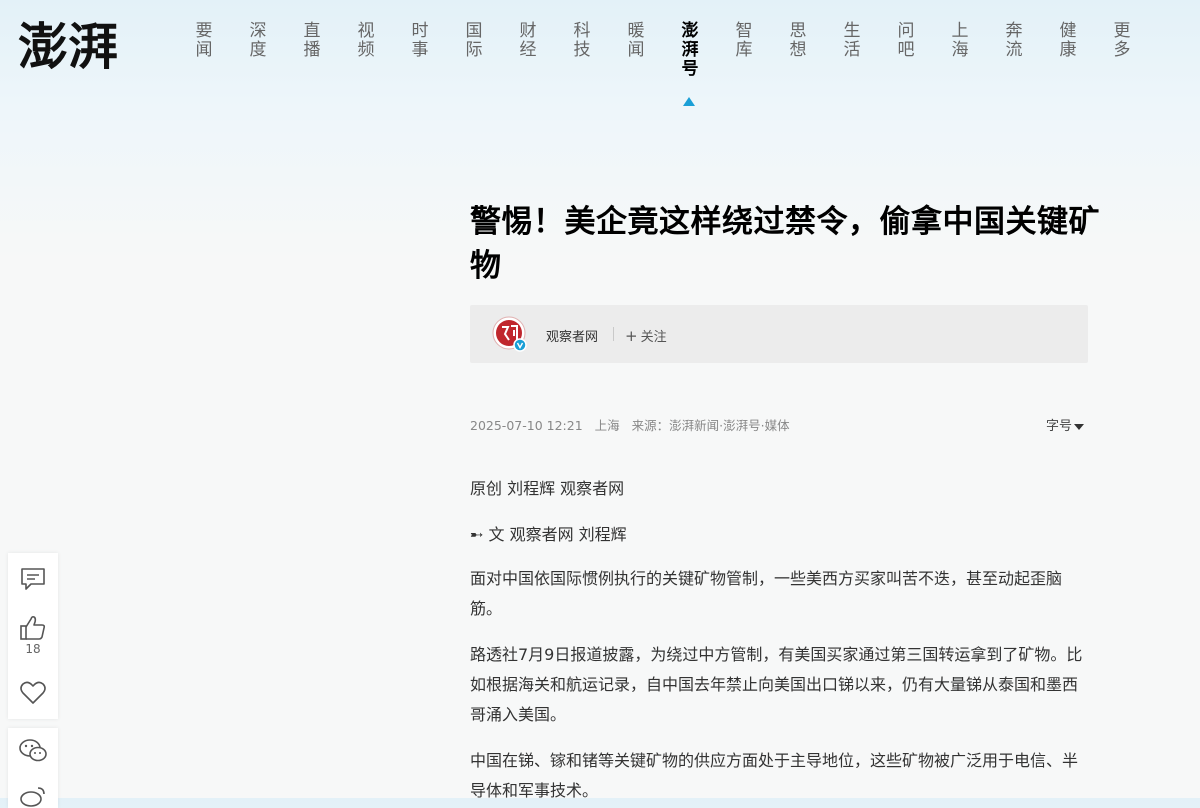 This screenshot has width=1200, height=808. Describe the element at coordinates (798, 41) in the screenshot. I see `nav-item: 思想` at that location.